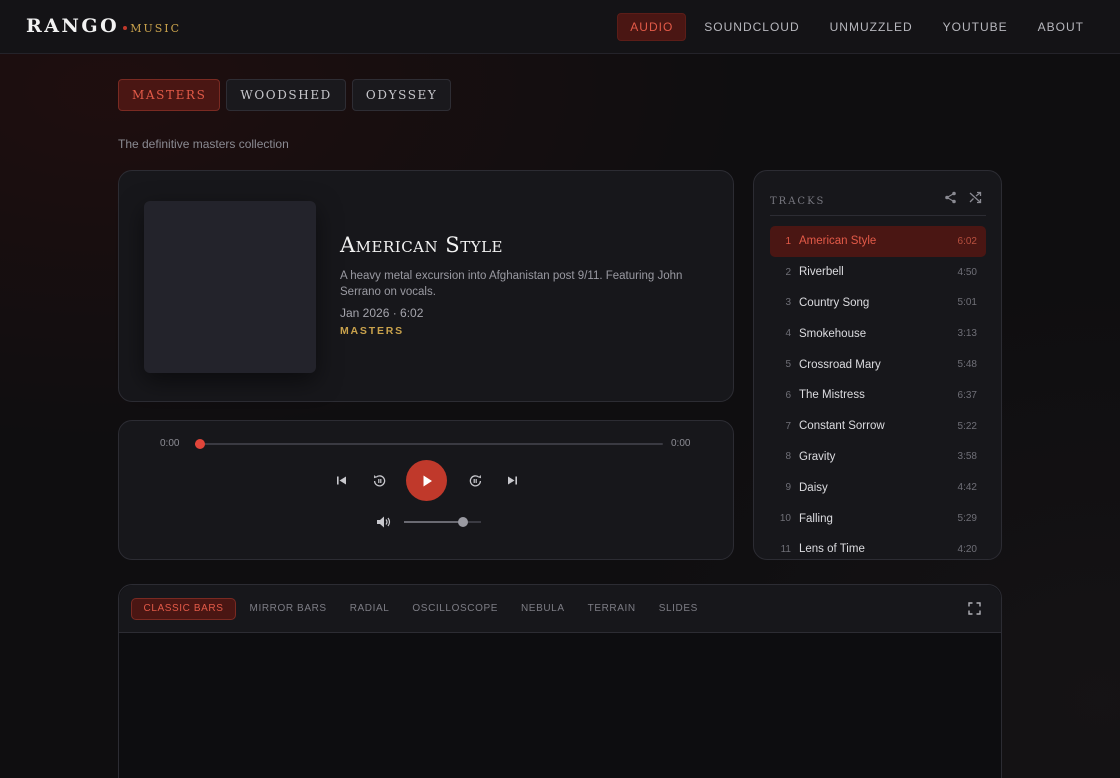  Describe the element at coordinates (975, 197) in the screenshot. I see `shuffle-icon` at that location.